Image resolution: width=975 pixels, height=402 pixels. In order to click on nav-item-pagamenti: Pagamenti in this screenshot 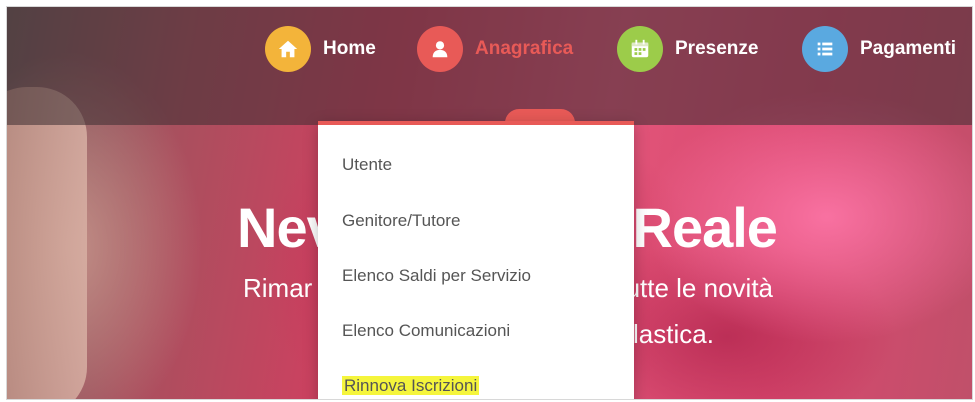, I will do `click(879, 49)`.